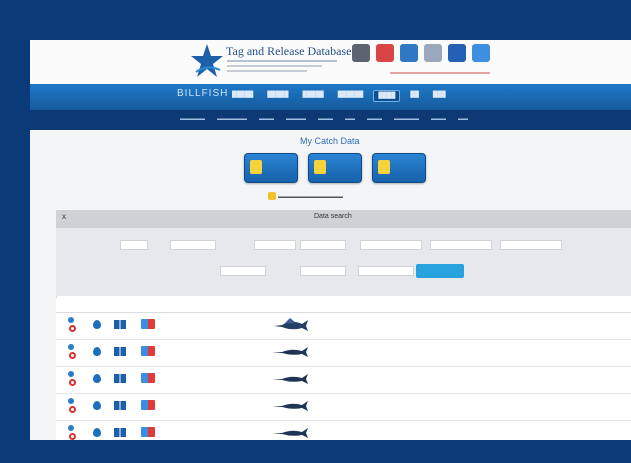 The image size is (631, 463). Describe the element at coordinates (351, 96) in the screenshot. I see `nav-item: ██████` at that location.